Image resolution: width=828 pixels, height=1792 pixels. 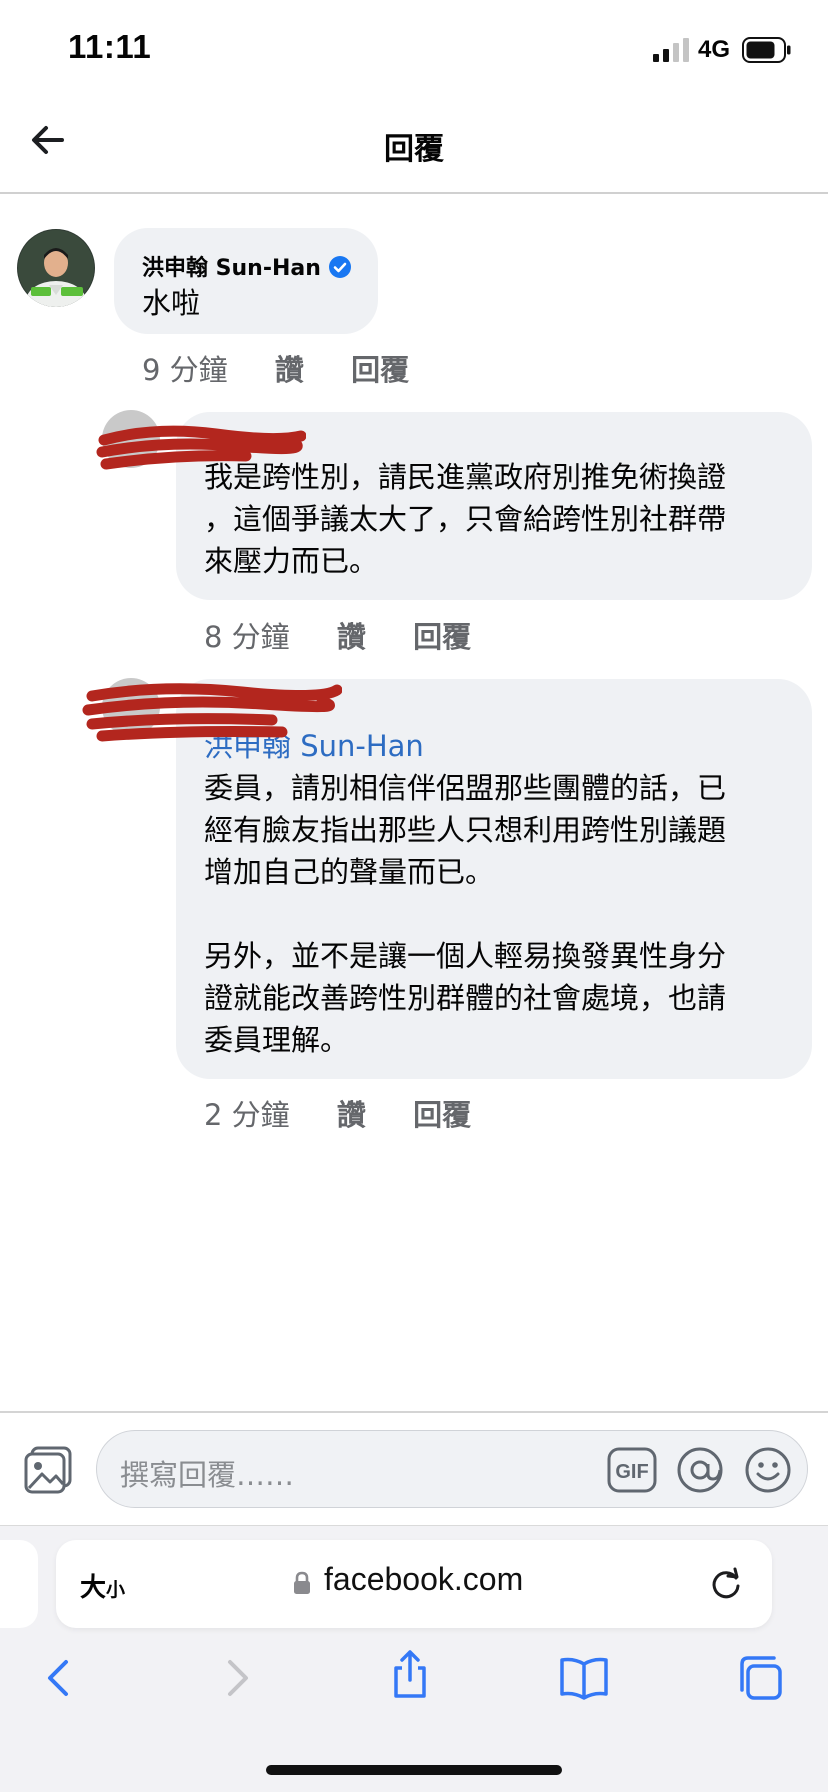 I want to click on network-type: 4G, so click(x=714, y=49).